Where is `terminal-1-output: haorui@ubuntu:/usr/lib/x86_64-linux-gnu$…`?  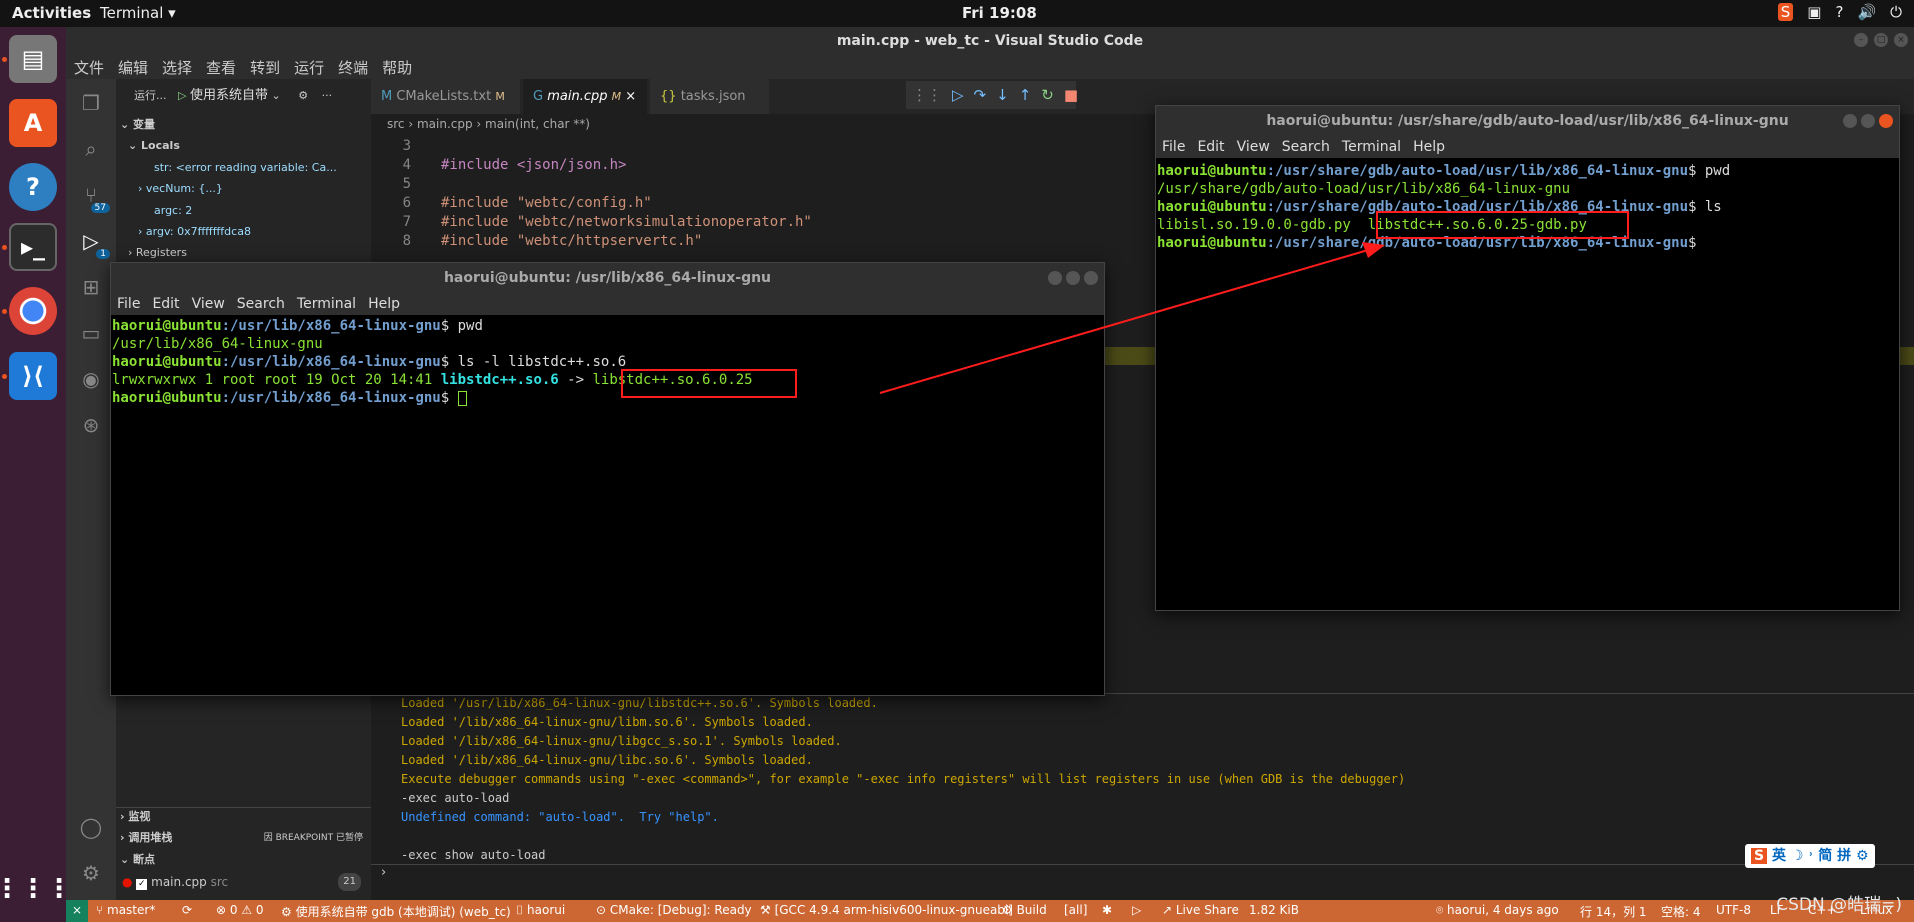
terminal-1-output: haorui@ubuntu:/usr/lib/x86_64-linux-gnu$… is located at coordinates (607, 361).